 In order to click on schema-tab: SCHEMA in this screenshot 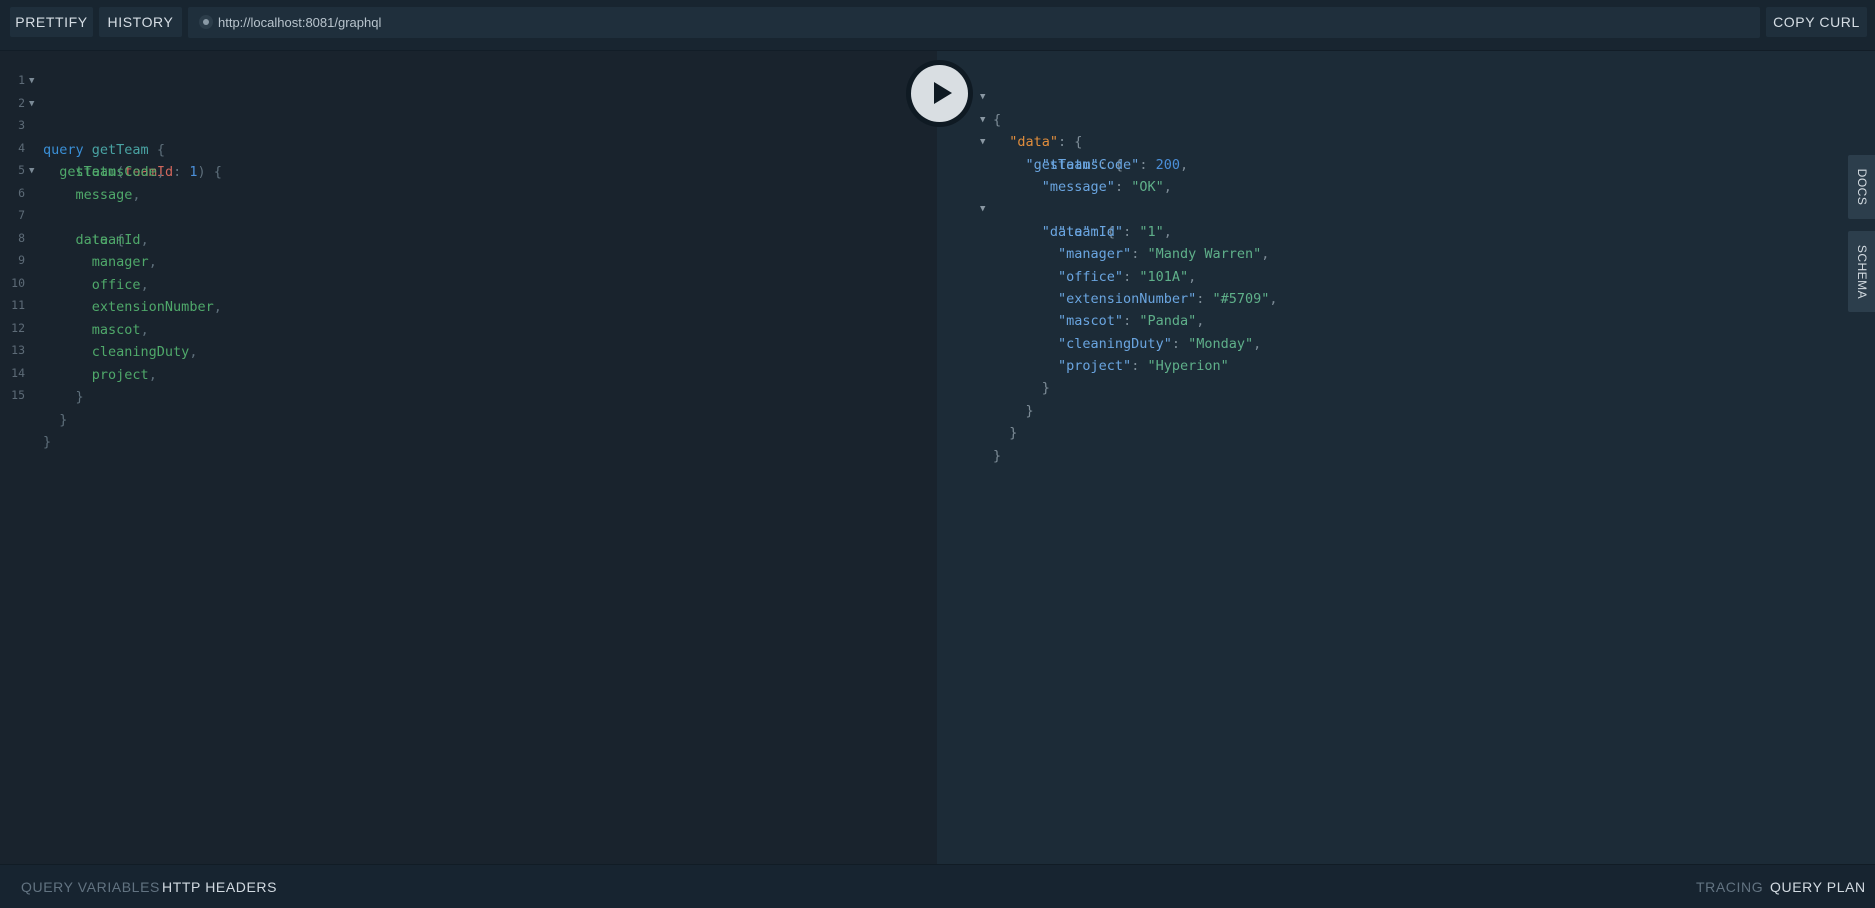, I will do `click(1861, 271)`.